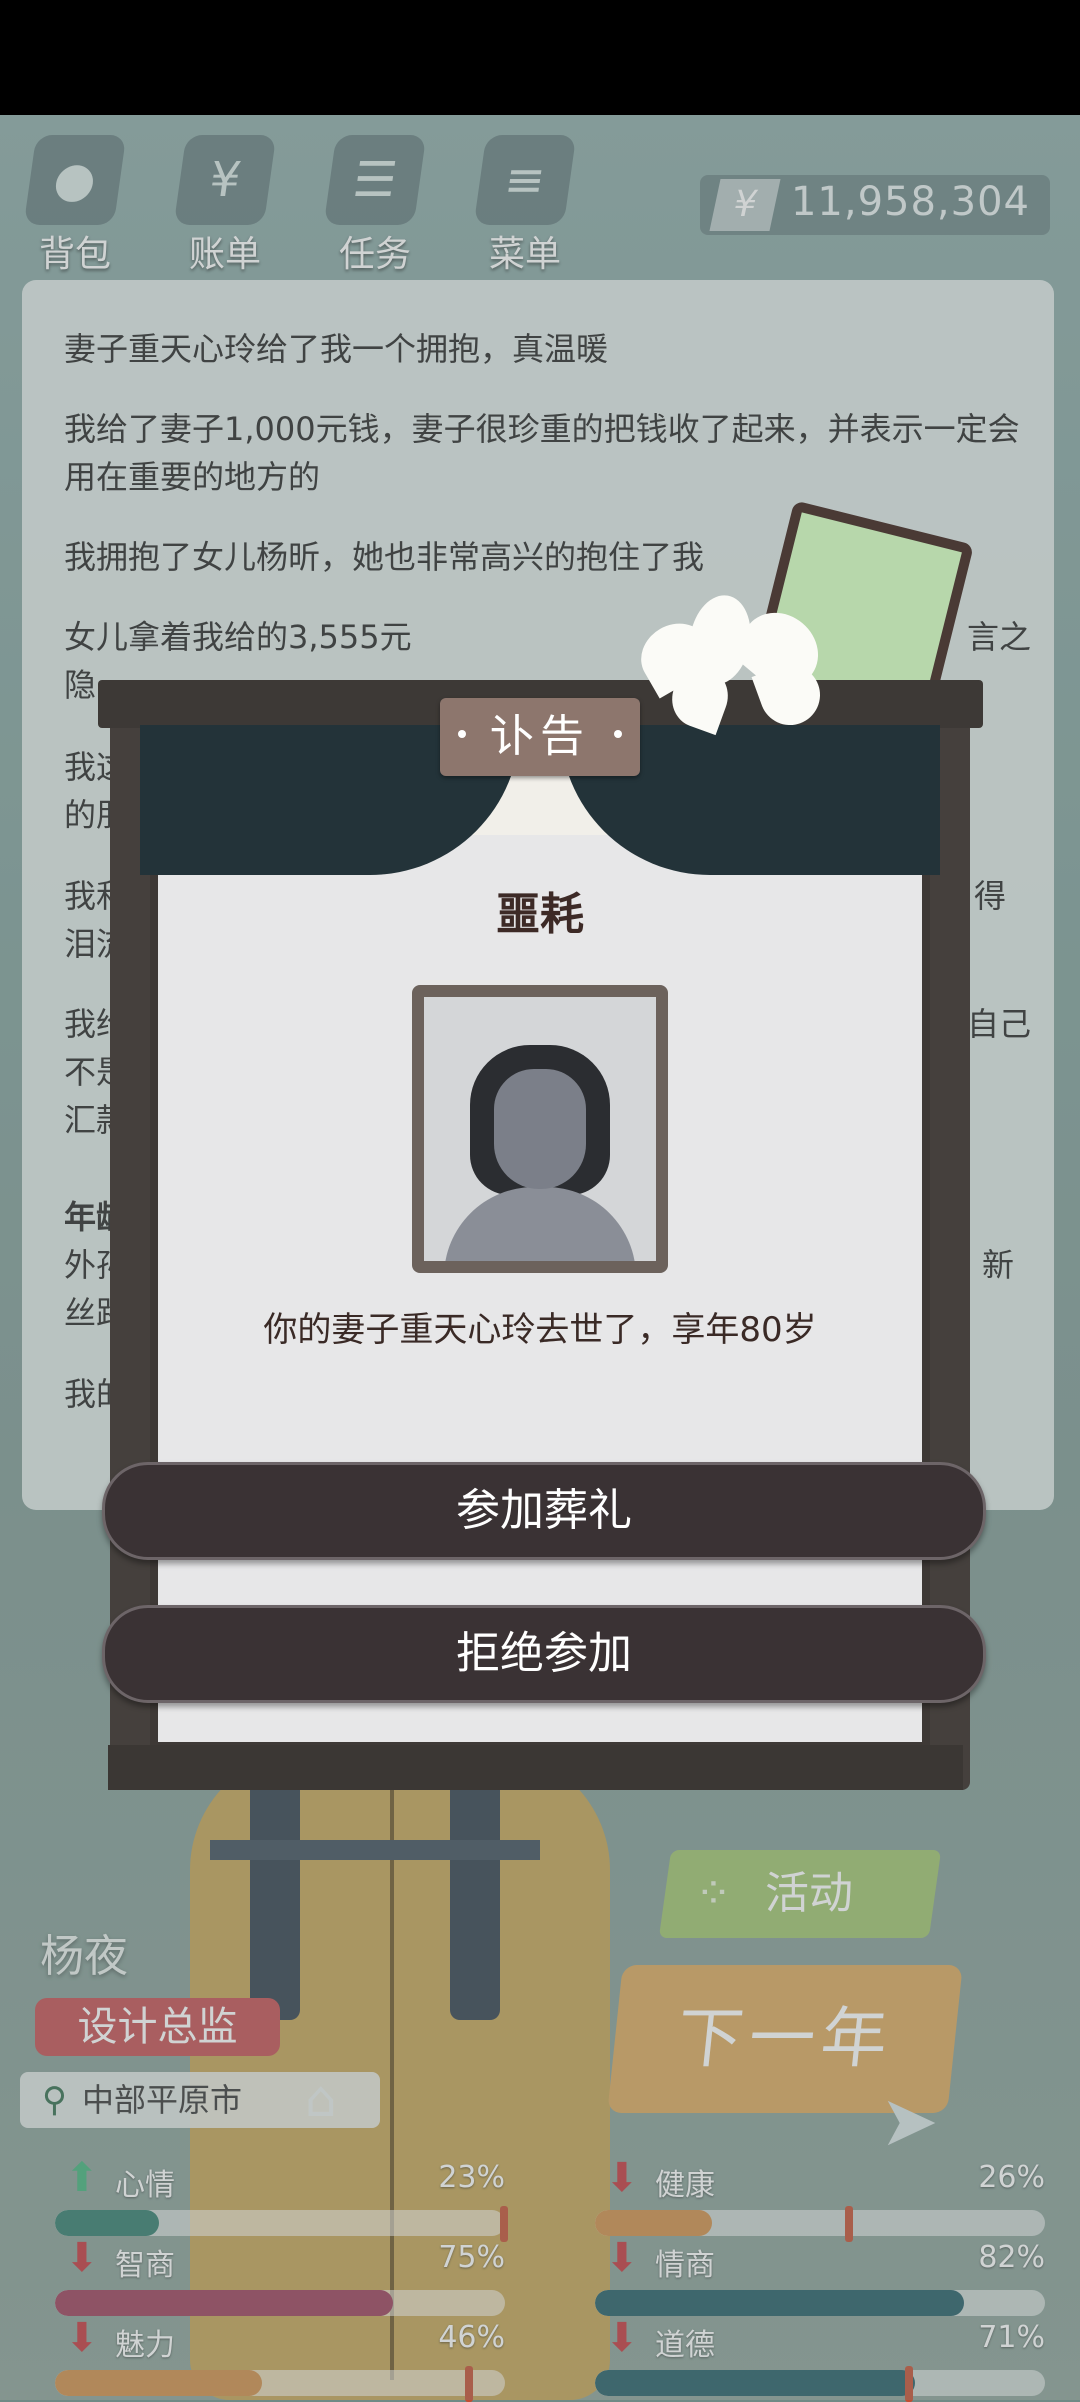 The width and height of the screenshot is (1080, 2402). What do you see at coordinates (540, 1129) in the screenshot?
I see `deceased-portrait` at bounding box center [540, 1129].